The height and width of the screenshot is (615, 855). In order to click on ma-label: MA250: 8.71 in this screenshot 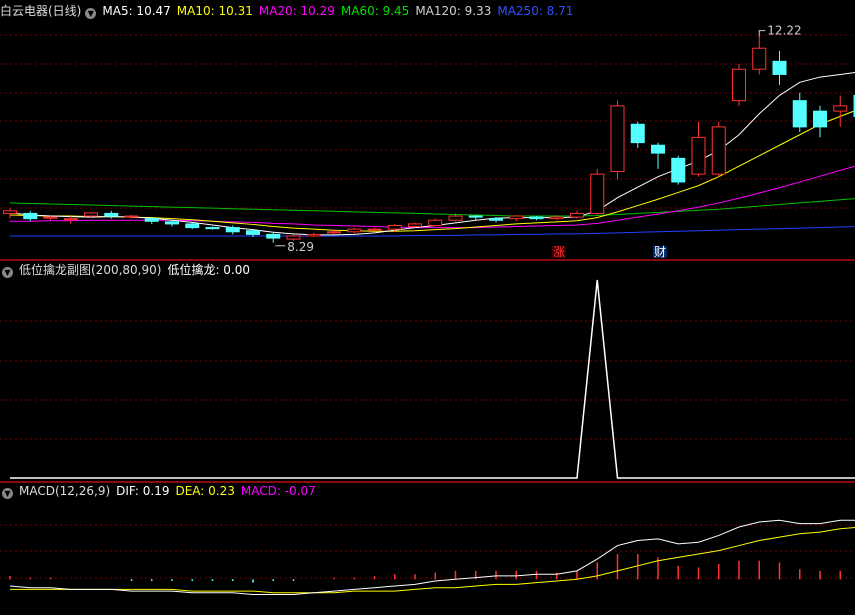, I will do `click(535, 11)`.